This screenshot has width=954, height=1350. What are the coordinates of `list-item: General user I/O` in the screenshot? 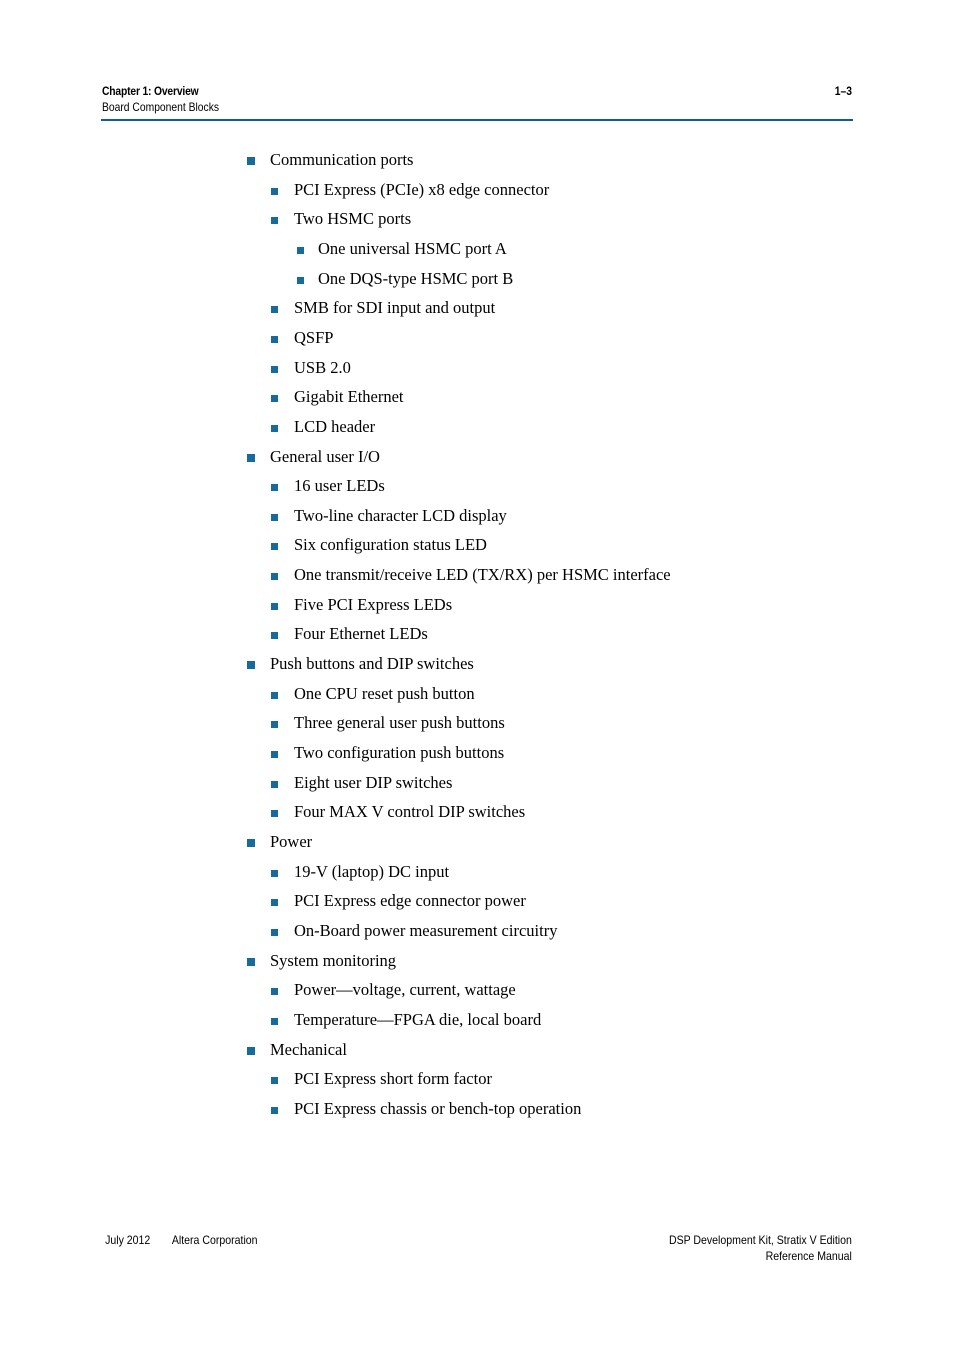 It's located at (313, 456).